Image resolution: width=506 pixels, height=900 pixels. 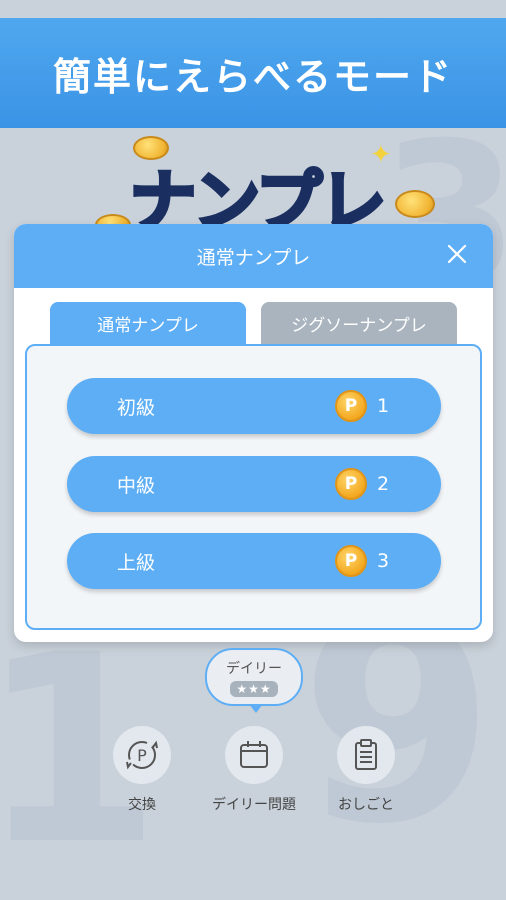 What do you see at coordinates (253, 185) in the screenshot?
I see `app-logo: ✦ ナンプレ` at bounding box center [253, 185].